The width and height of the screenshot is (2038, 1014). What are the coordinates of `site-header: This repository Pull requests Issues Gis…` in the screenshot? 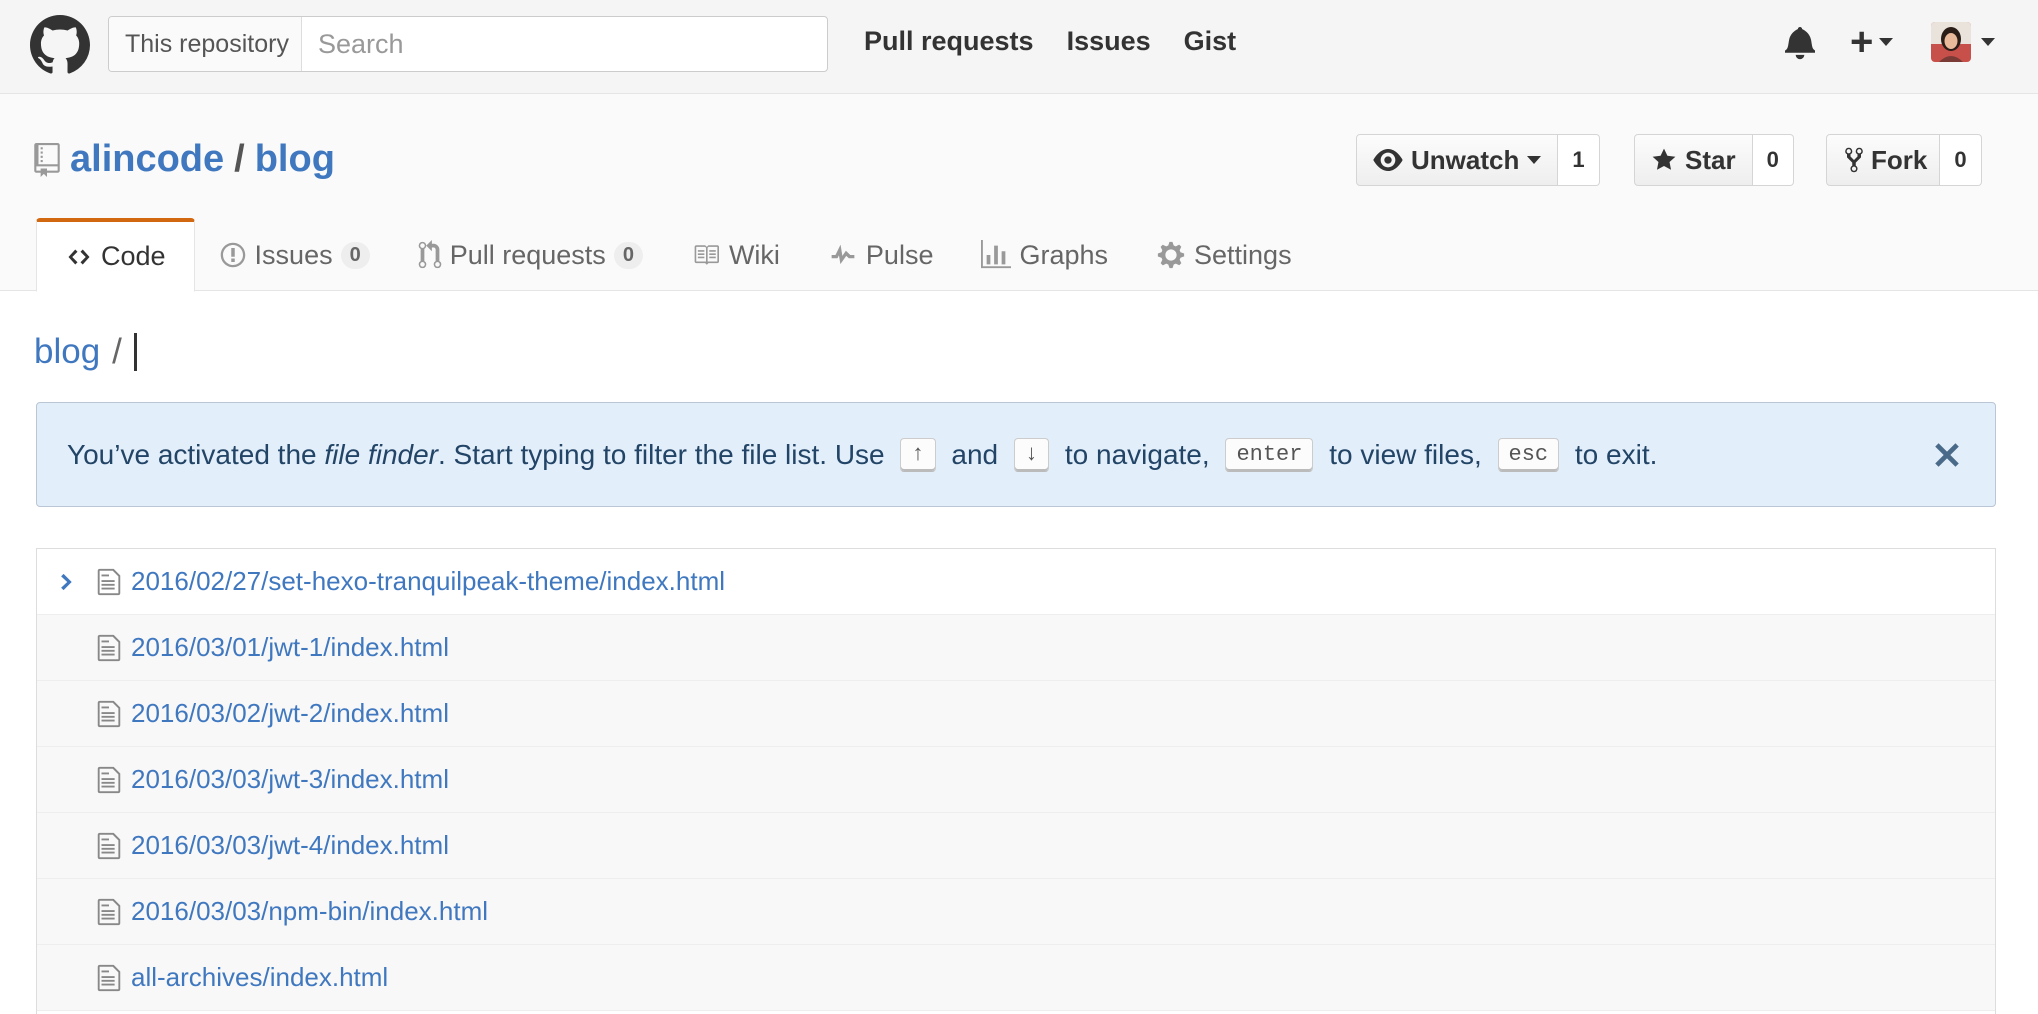 It's located at (1019, 47).